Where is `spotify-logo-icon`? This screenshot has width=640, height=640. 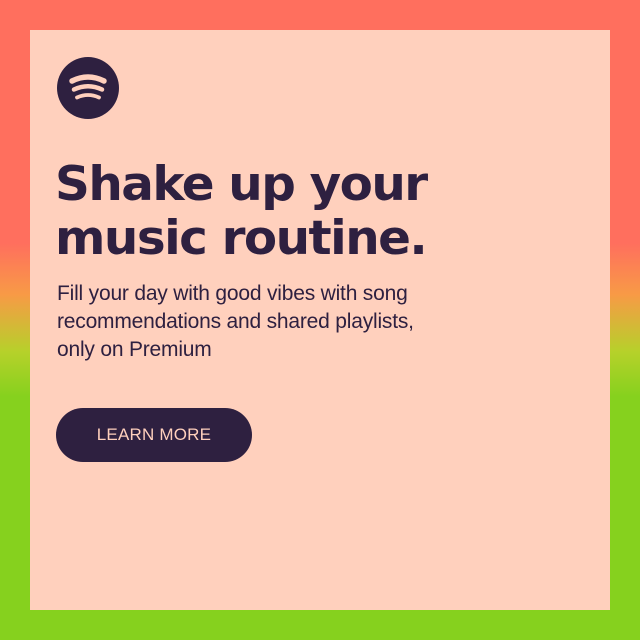 spotify-logo-icon is located at coordinates (88, 88).